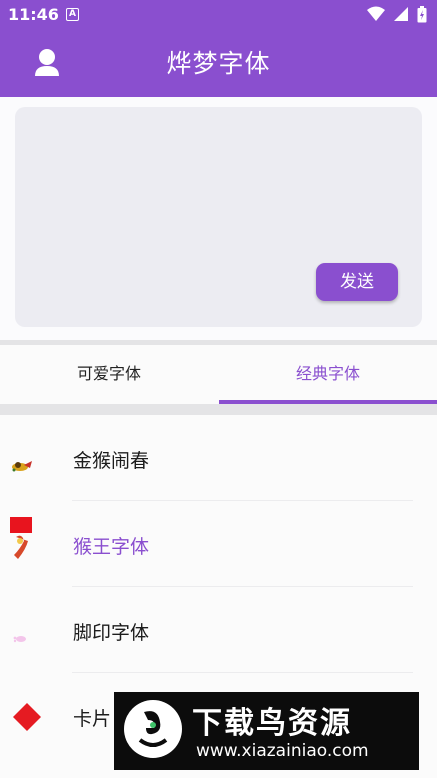  What do you see at coordinates (272, 723) in the screenshot?
I see `watermark-title: 下载鸟资源` at bounding box center [272, 723].